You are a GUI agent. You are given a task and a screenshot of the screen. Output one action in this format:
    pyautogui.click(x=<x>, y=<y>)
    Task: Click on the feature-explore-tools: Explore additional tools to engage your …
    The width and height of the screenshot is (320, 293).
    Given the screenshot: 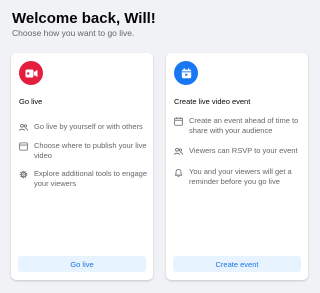 What is the action you would take?
    pyautogui.click(x=83, y=179)
    